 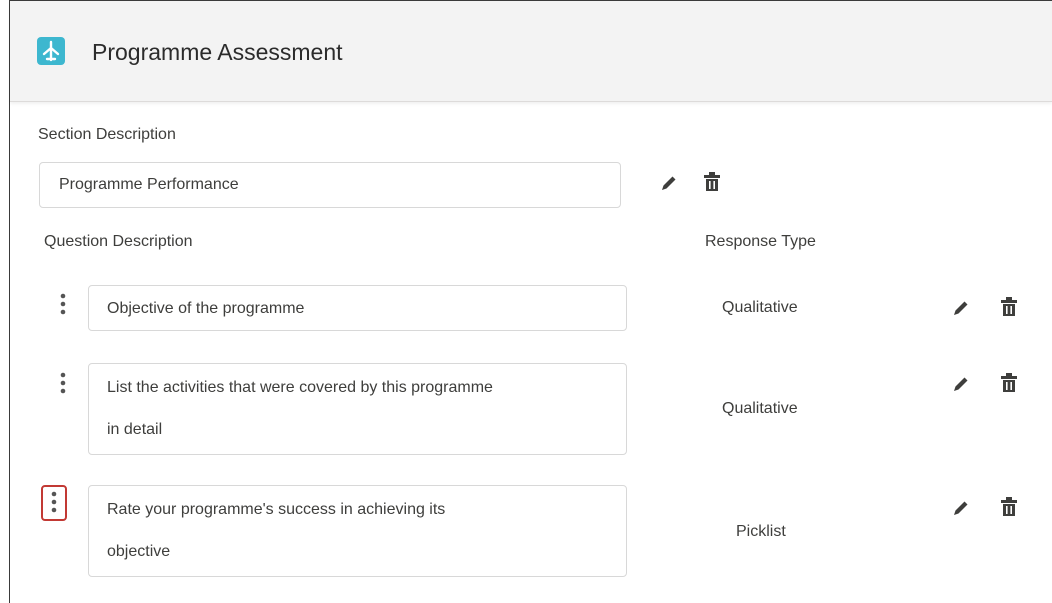 What do you see at coordinates (149, 184) in the screenshot?
I see `section-description-value: Programme Performance` at bounding box center [149, 184].